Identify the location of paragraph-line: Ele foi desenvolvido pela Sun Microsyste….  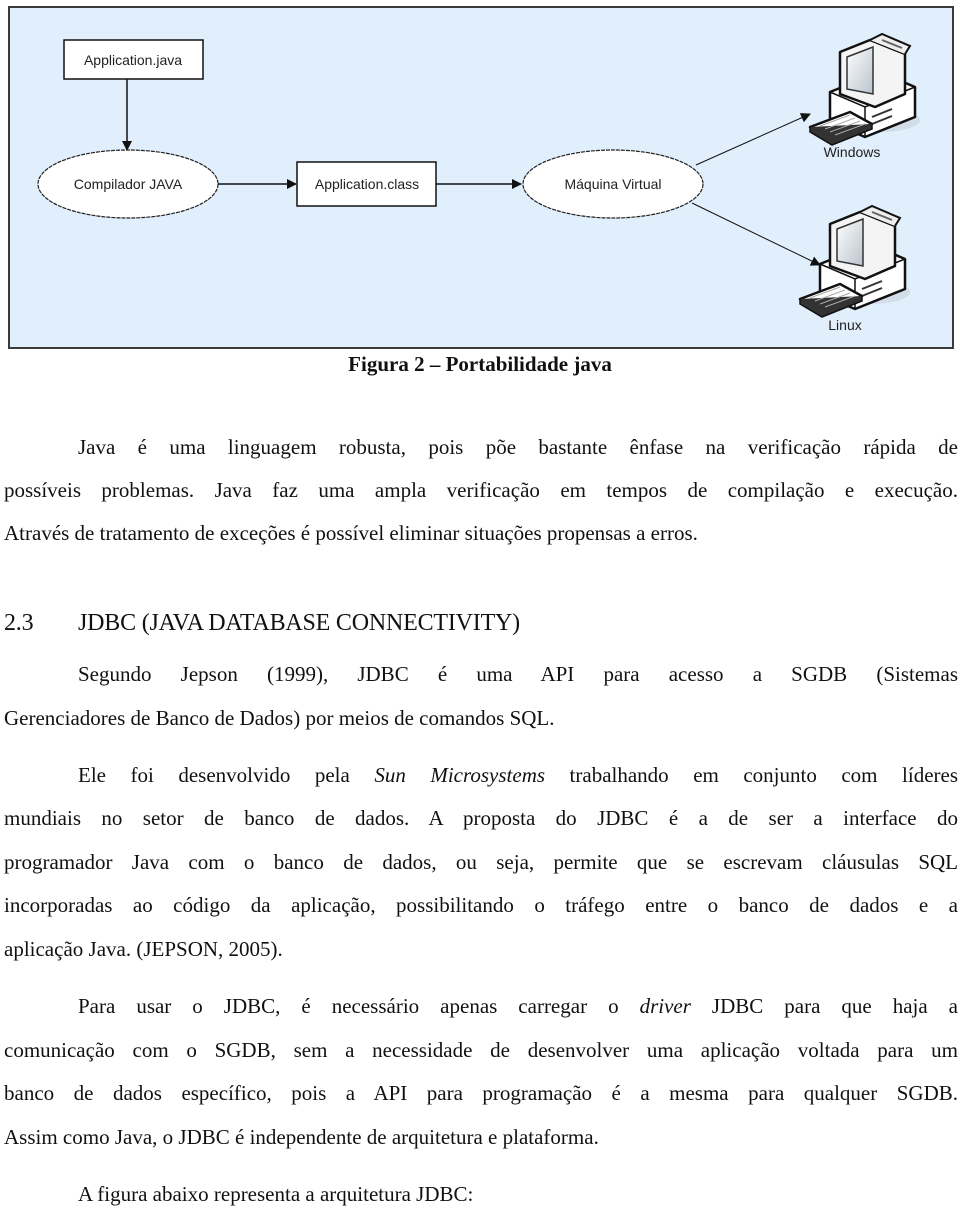
(481, 776).